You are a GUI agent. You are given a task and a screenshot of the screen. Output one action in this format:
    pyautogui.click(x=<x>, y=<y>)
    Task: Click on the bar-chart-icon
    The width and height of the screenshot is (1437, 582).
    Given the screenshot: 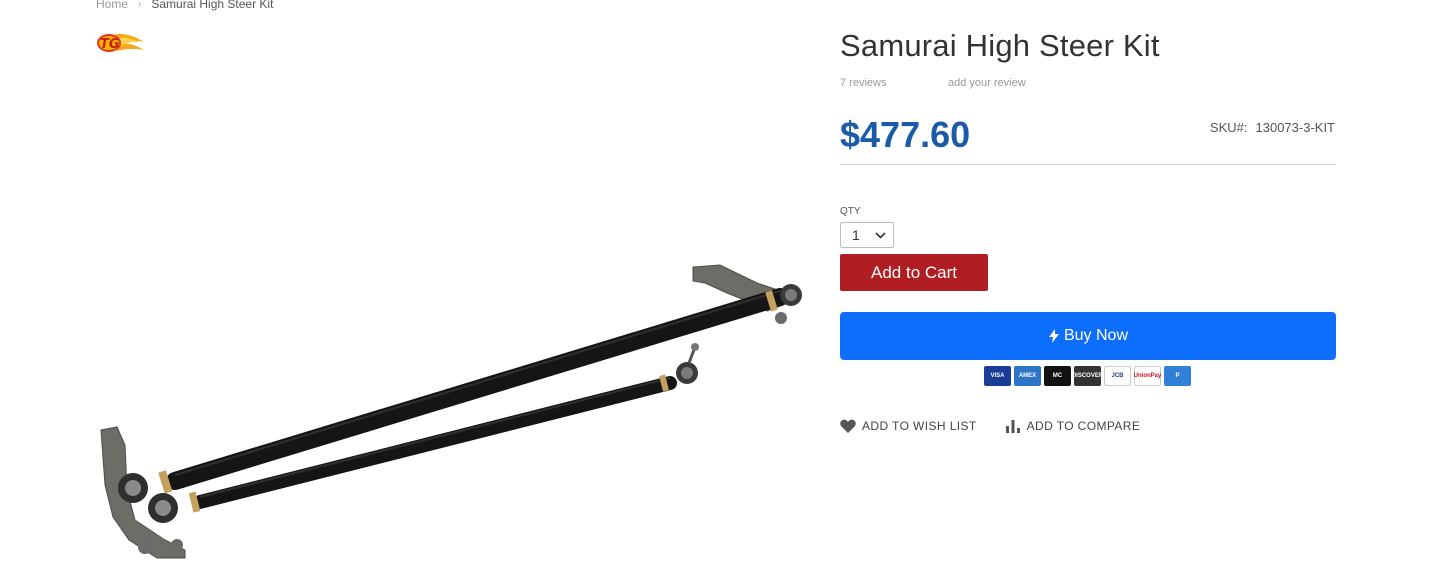 What is the action you would take?
    pyautogui.click(x=1012, y=426)
    